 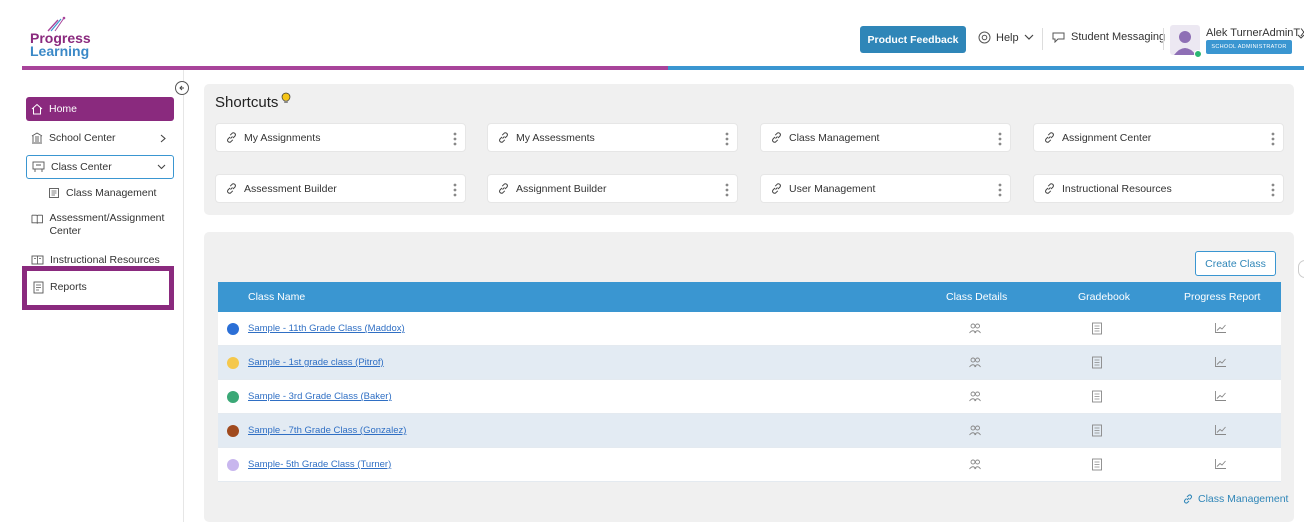 I want to click on class-management-icon, so click(x=54, y=193).